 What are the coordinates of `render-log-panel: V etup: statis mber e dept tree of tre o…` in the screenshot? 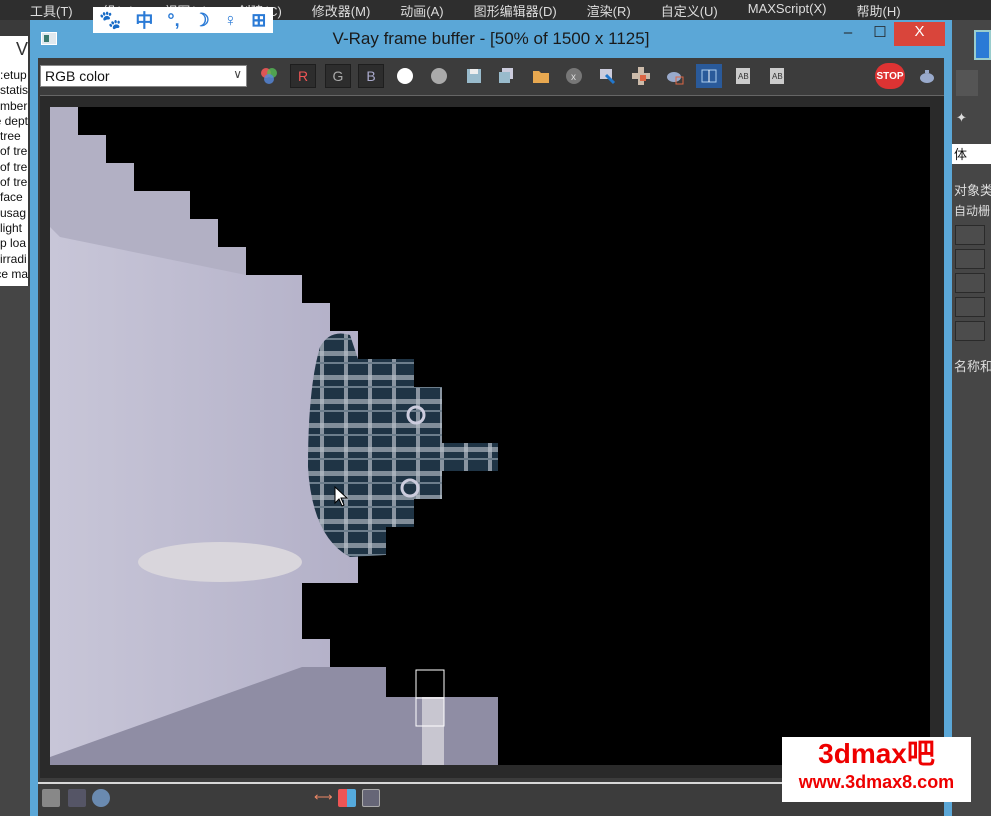 It's located at (14, 161).